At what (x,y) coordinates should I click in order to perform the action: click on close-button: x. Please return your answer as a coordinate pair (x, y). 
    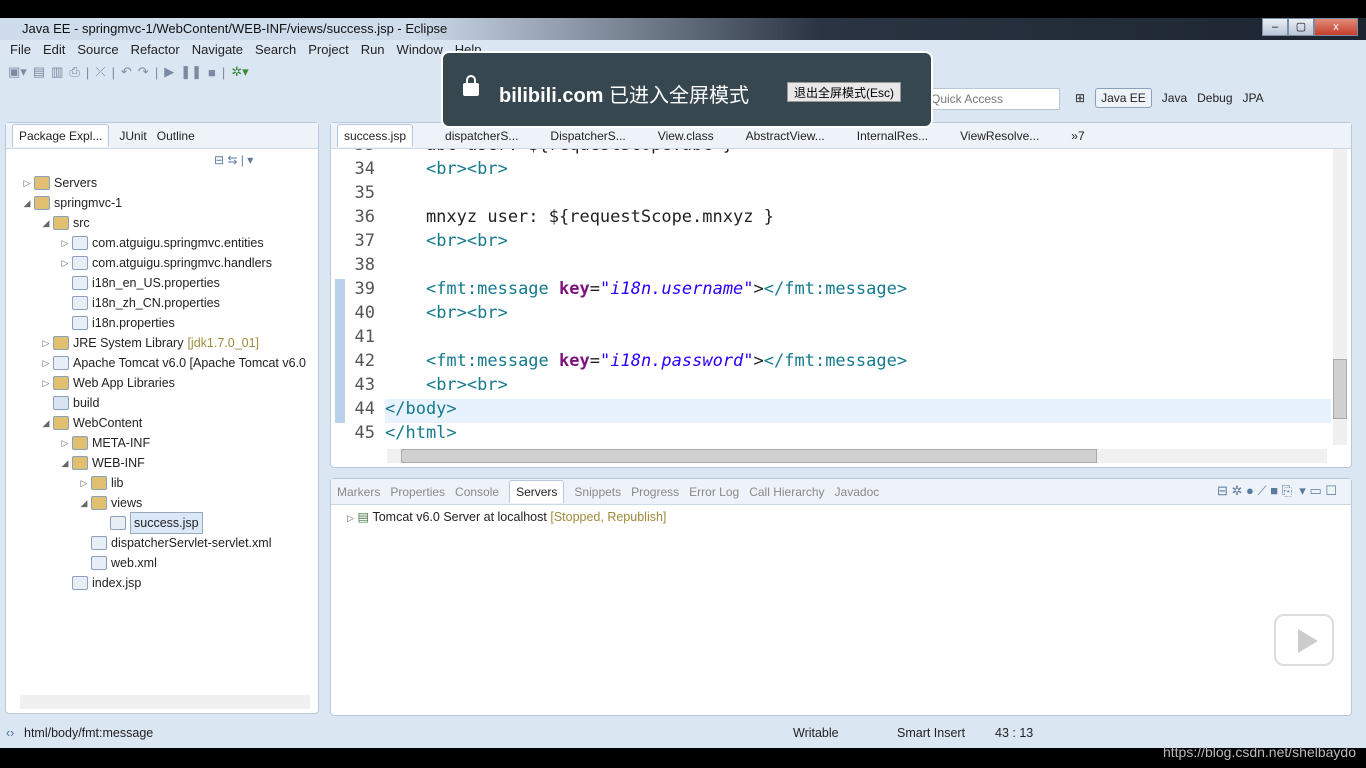
    Looking at the image, I should click on (1336, 27).